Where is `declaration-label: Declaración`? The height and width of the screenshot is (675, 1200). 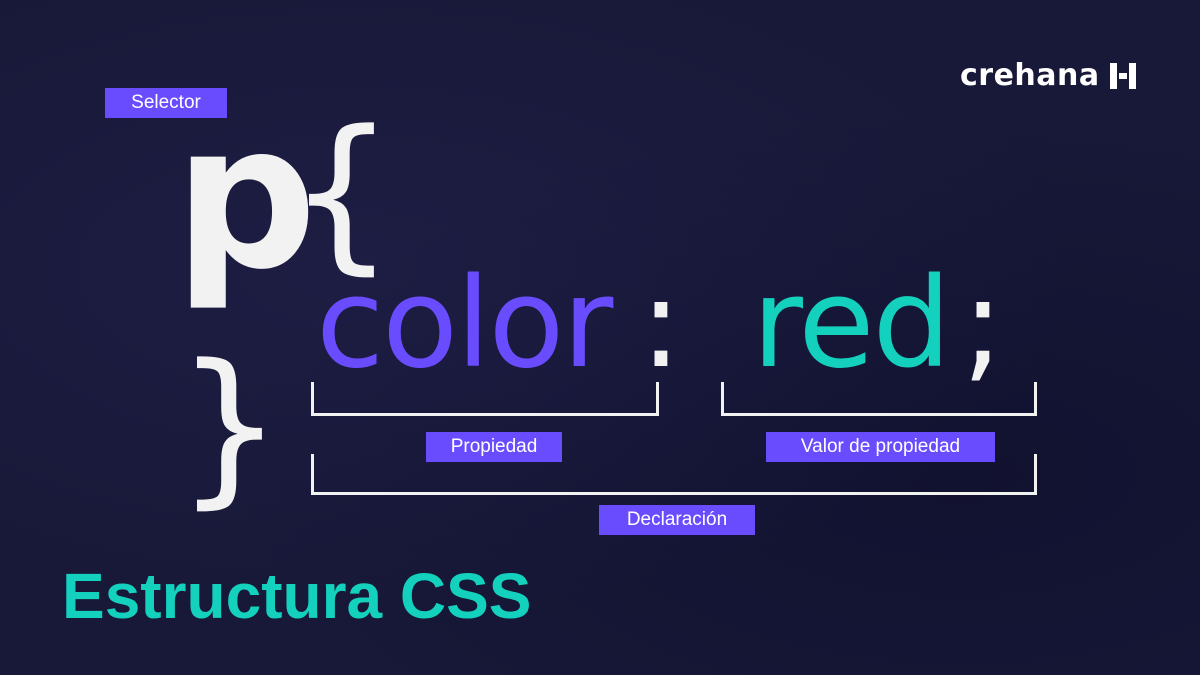
declaration-label: Declaración is located at coordinates (677, 520).